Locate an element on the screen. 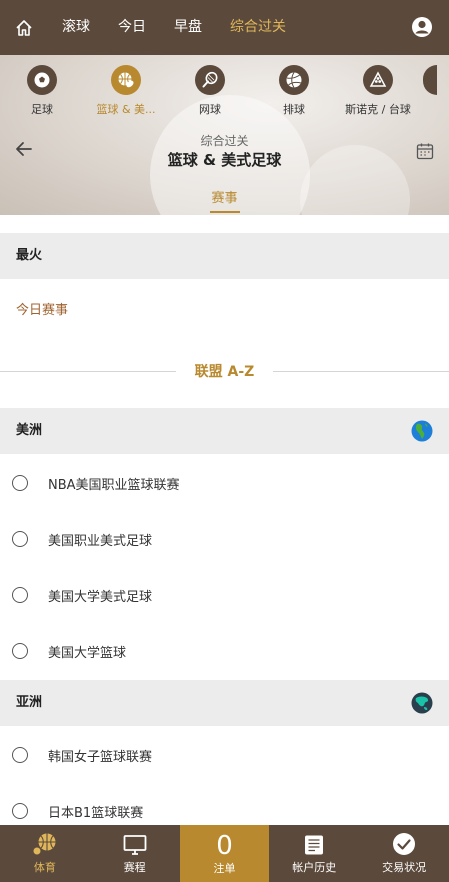 The height and width of the screenshot is (882, 449). tab-today: 今日 is located at coordinates (132, 27).